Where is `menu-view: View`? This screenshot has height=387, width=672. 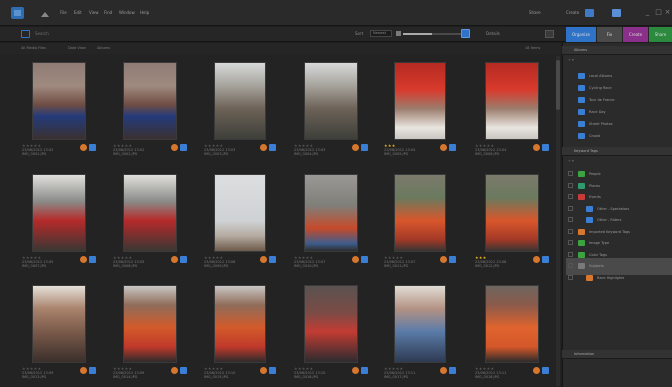
menu-view: View is located at coordinates (94, 12).